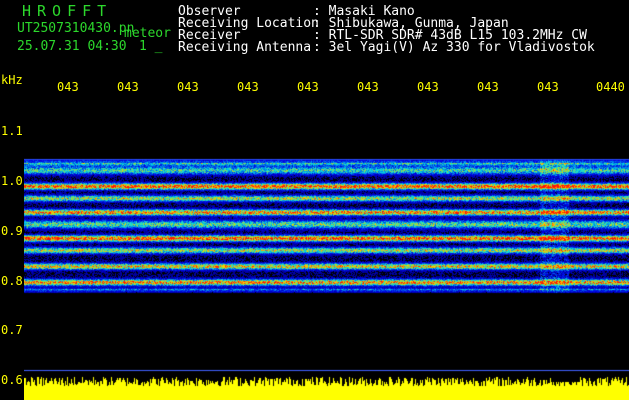 This screenshot has height=400, width=629. Describe the element at coordinates (72, 46) in the screenshot. I see `date-time: 25.07.31 04:30` at that location.